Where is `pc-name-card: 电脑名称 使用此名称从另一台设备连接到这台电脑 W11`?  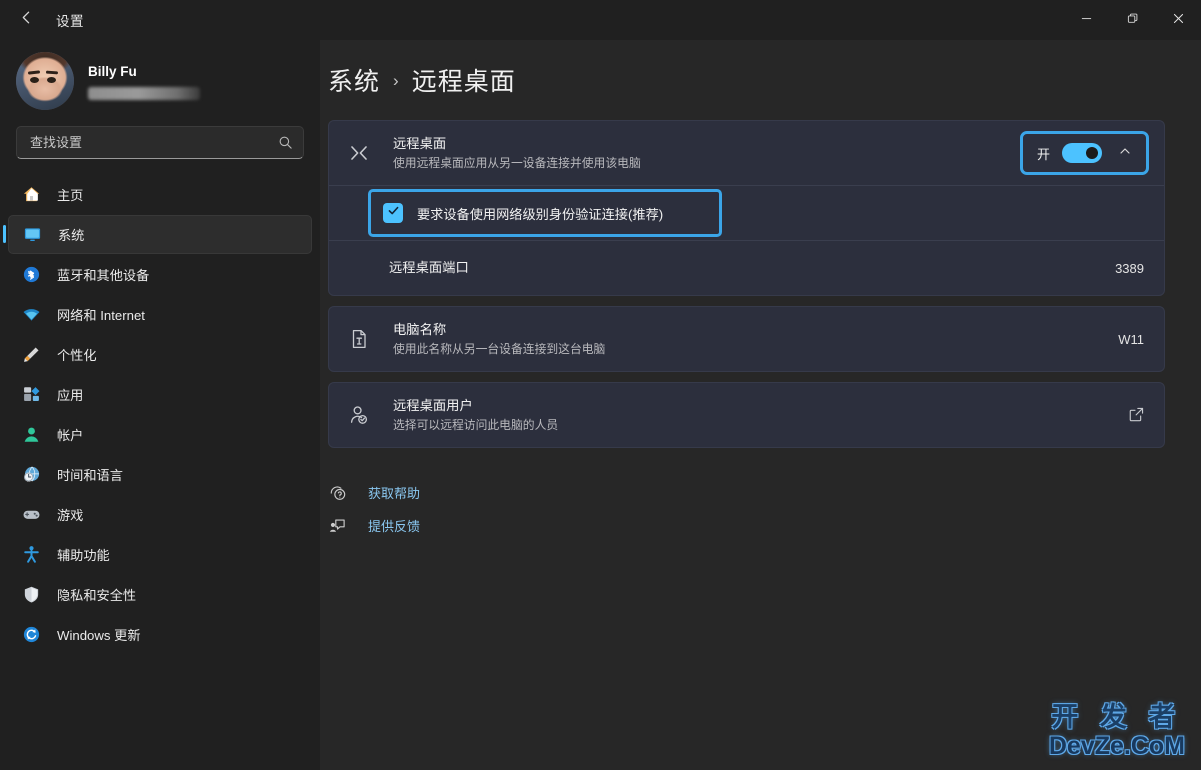
pc-name-card: 电脑名称 使用此名称从另一台设备连接到这台电脑 W11 is located at coordinates (746, 339).